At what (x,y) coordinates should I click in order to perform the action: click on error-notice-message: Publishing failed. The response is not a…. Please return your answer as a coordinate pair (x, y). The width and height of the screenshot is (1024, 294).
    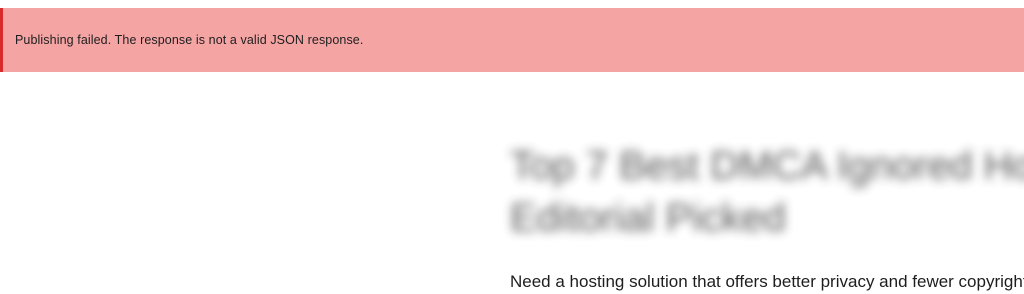
    Looking at the image, I should click on (189, 40).